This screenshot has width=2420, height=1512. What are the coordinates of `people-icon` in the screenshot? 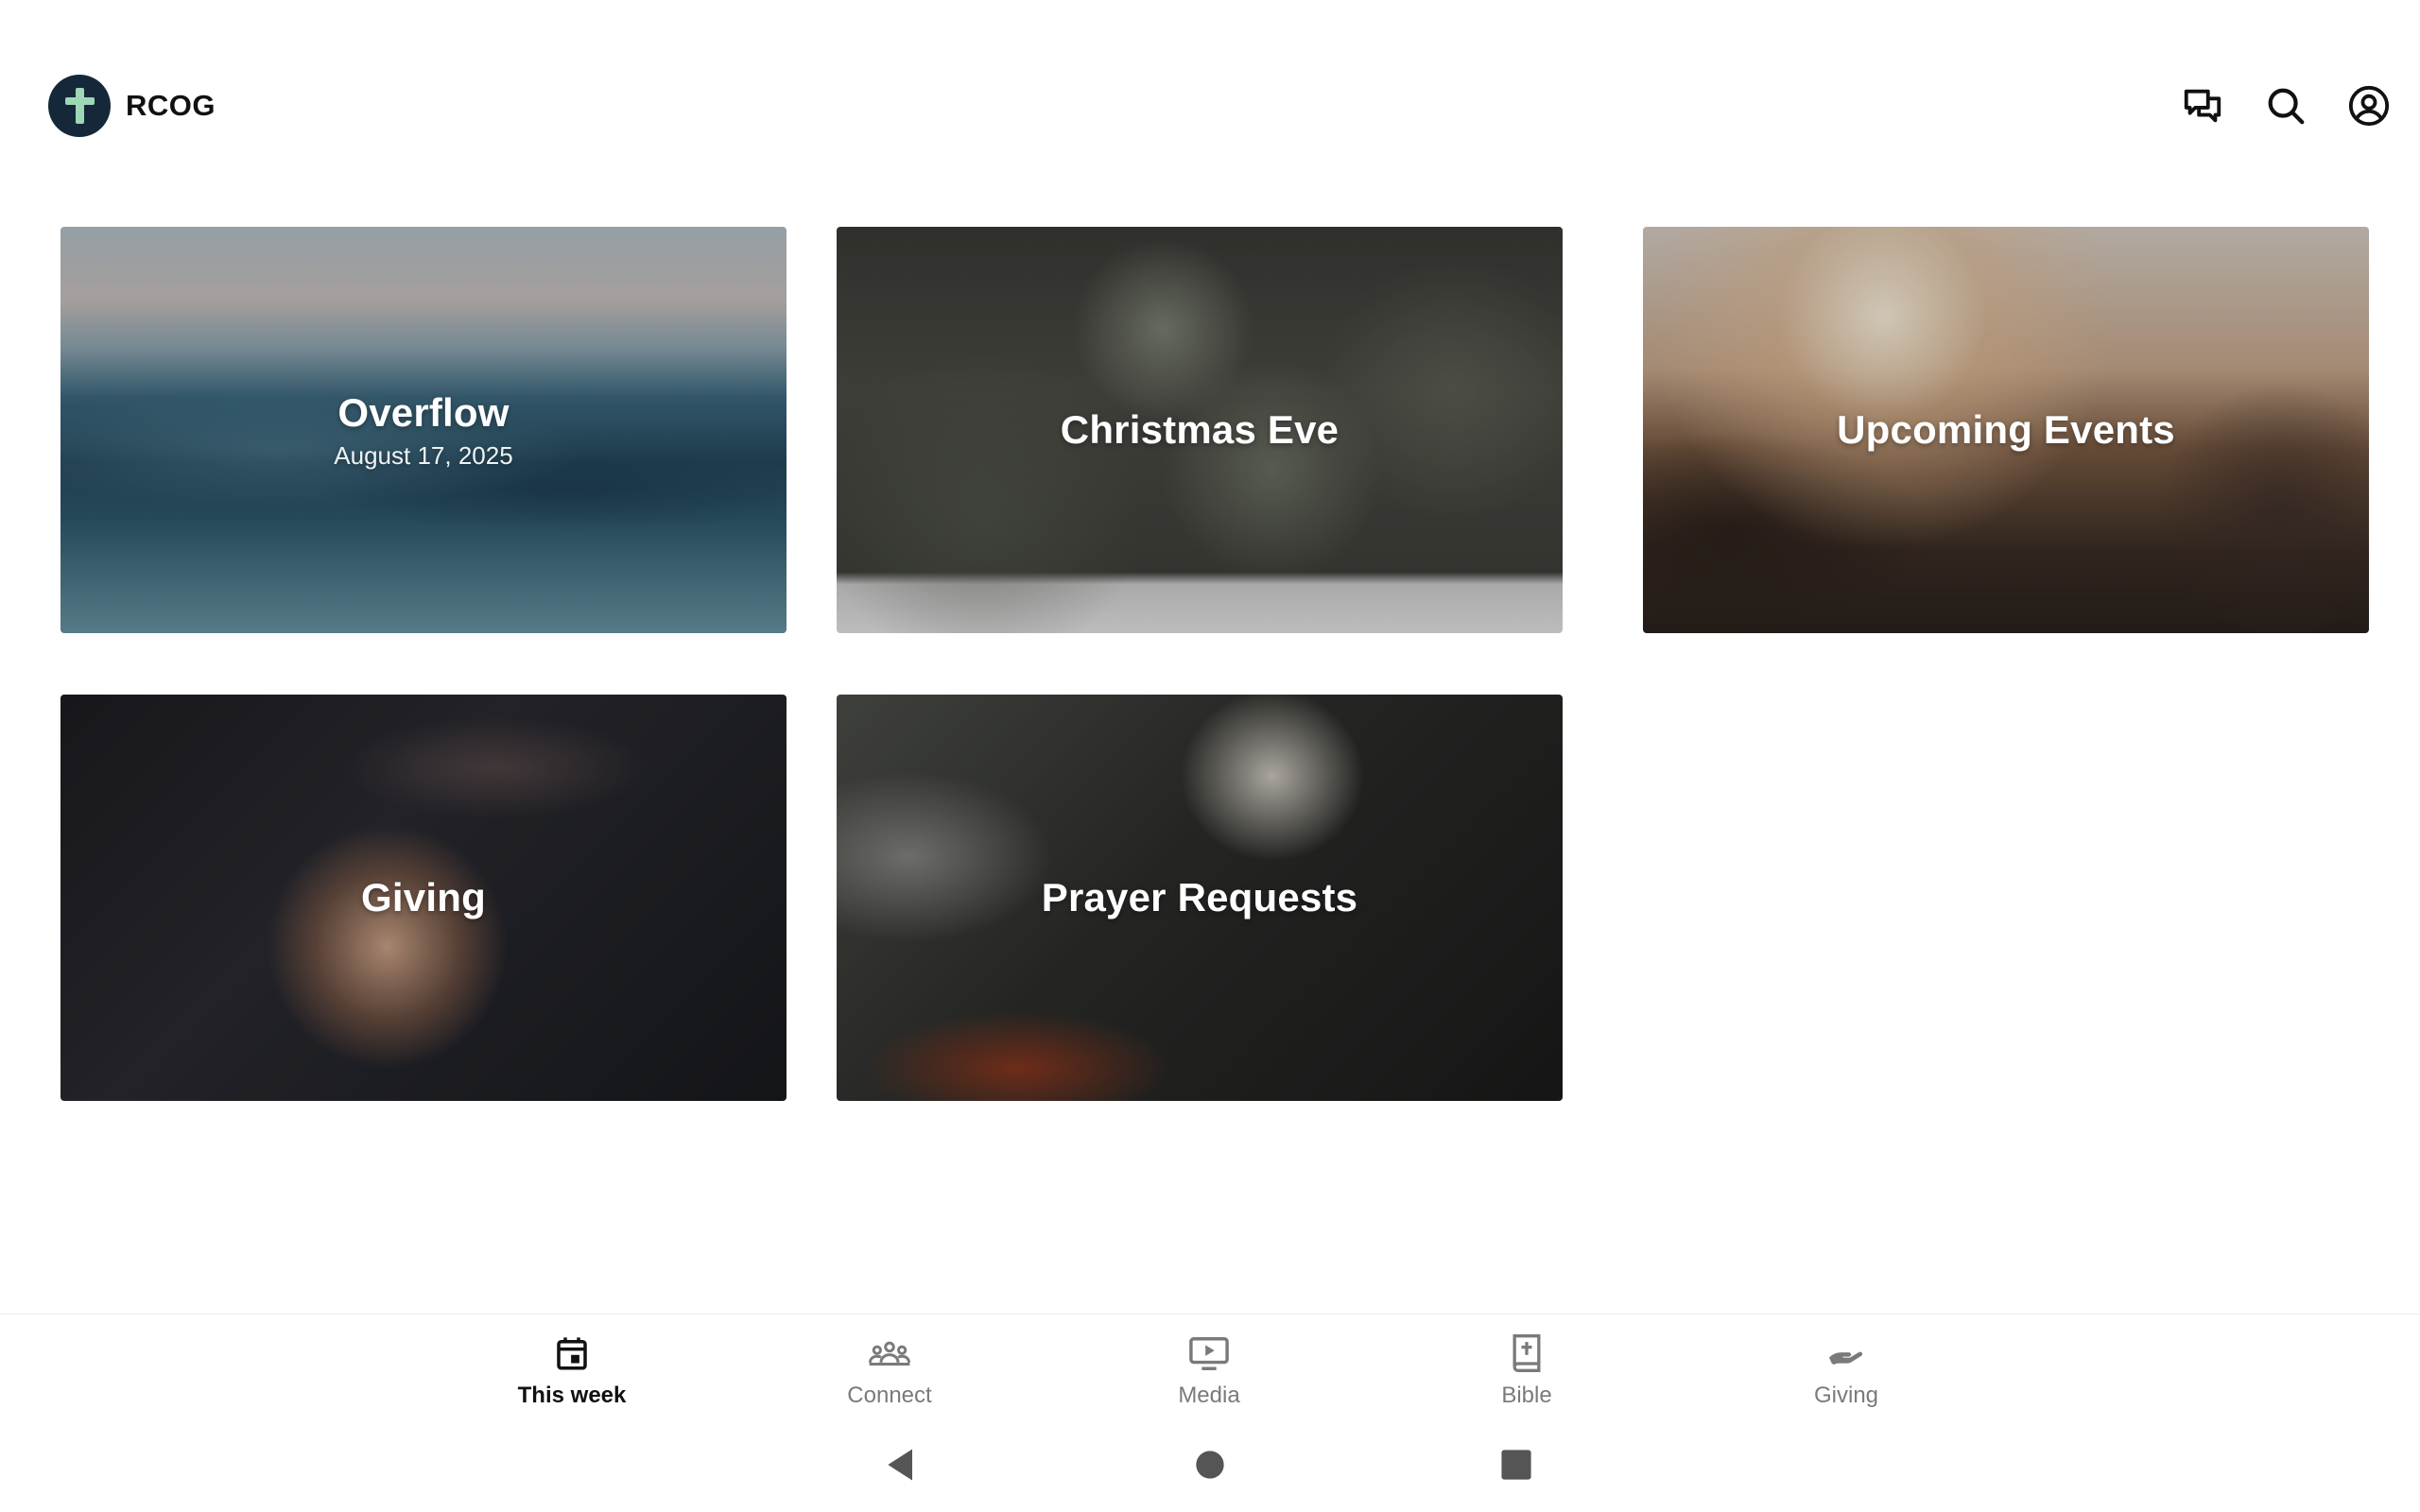 It's located at (889, 1353).